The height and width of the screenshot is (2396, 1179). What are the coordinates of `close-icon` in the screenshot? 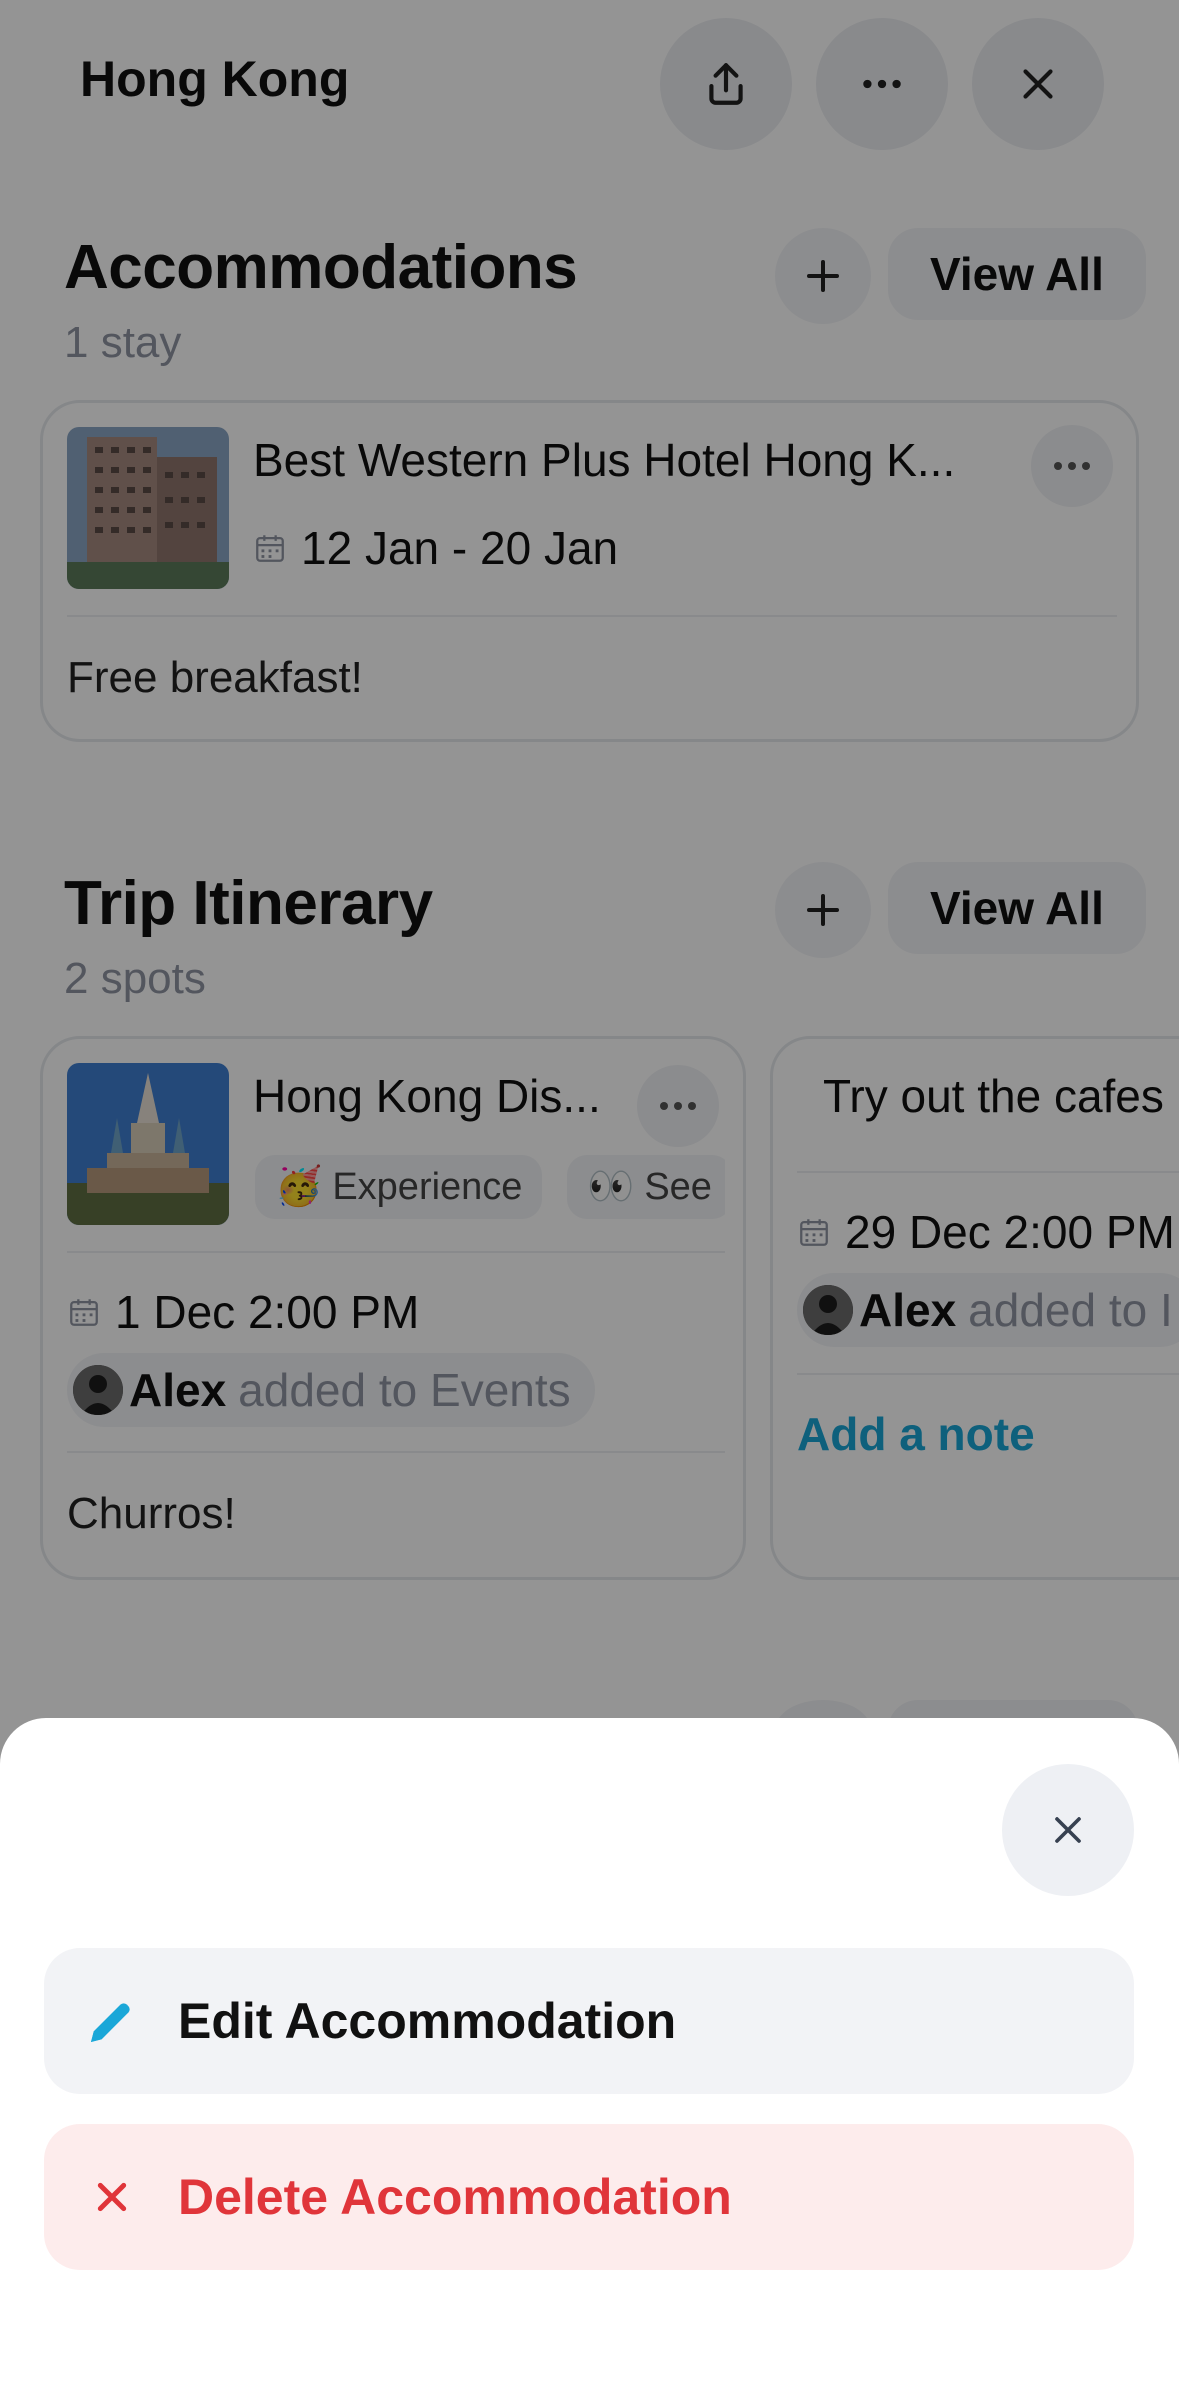 It's located at (1068, 1830).